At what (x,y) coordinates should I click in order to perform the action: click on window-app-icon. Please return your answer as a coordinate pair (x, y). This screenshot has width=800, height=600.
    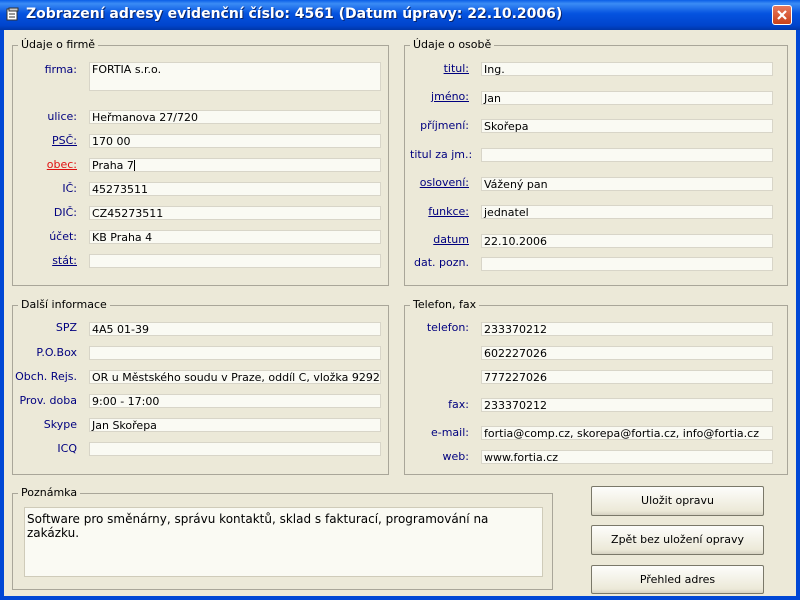
    Looking at the image, I should click on (13, 14).